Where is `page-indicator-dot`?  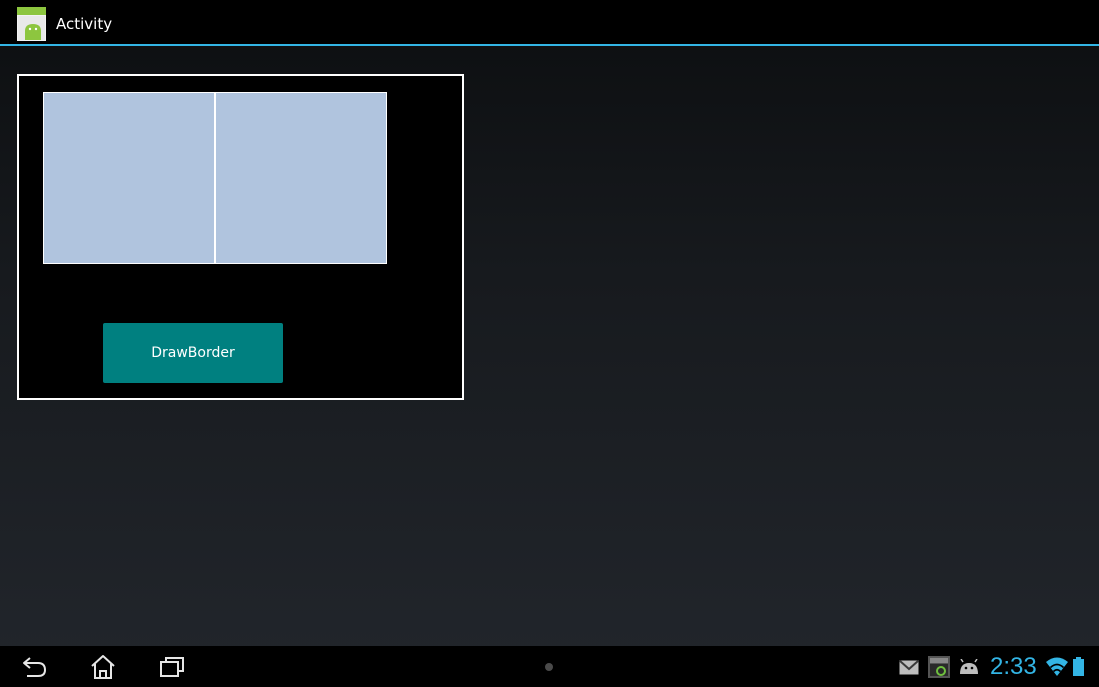 page-indicator-dot is located at coordinates (549, 667).